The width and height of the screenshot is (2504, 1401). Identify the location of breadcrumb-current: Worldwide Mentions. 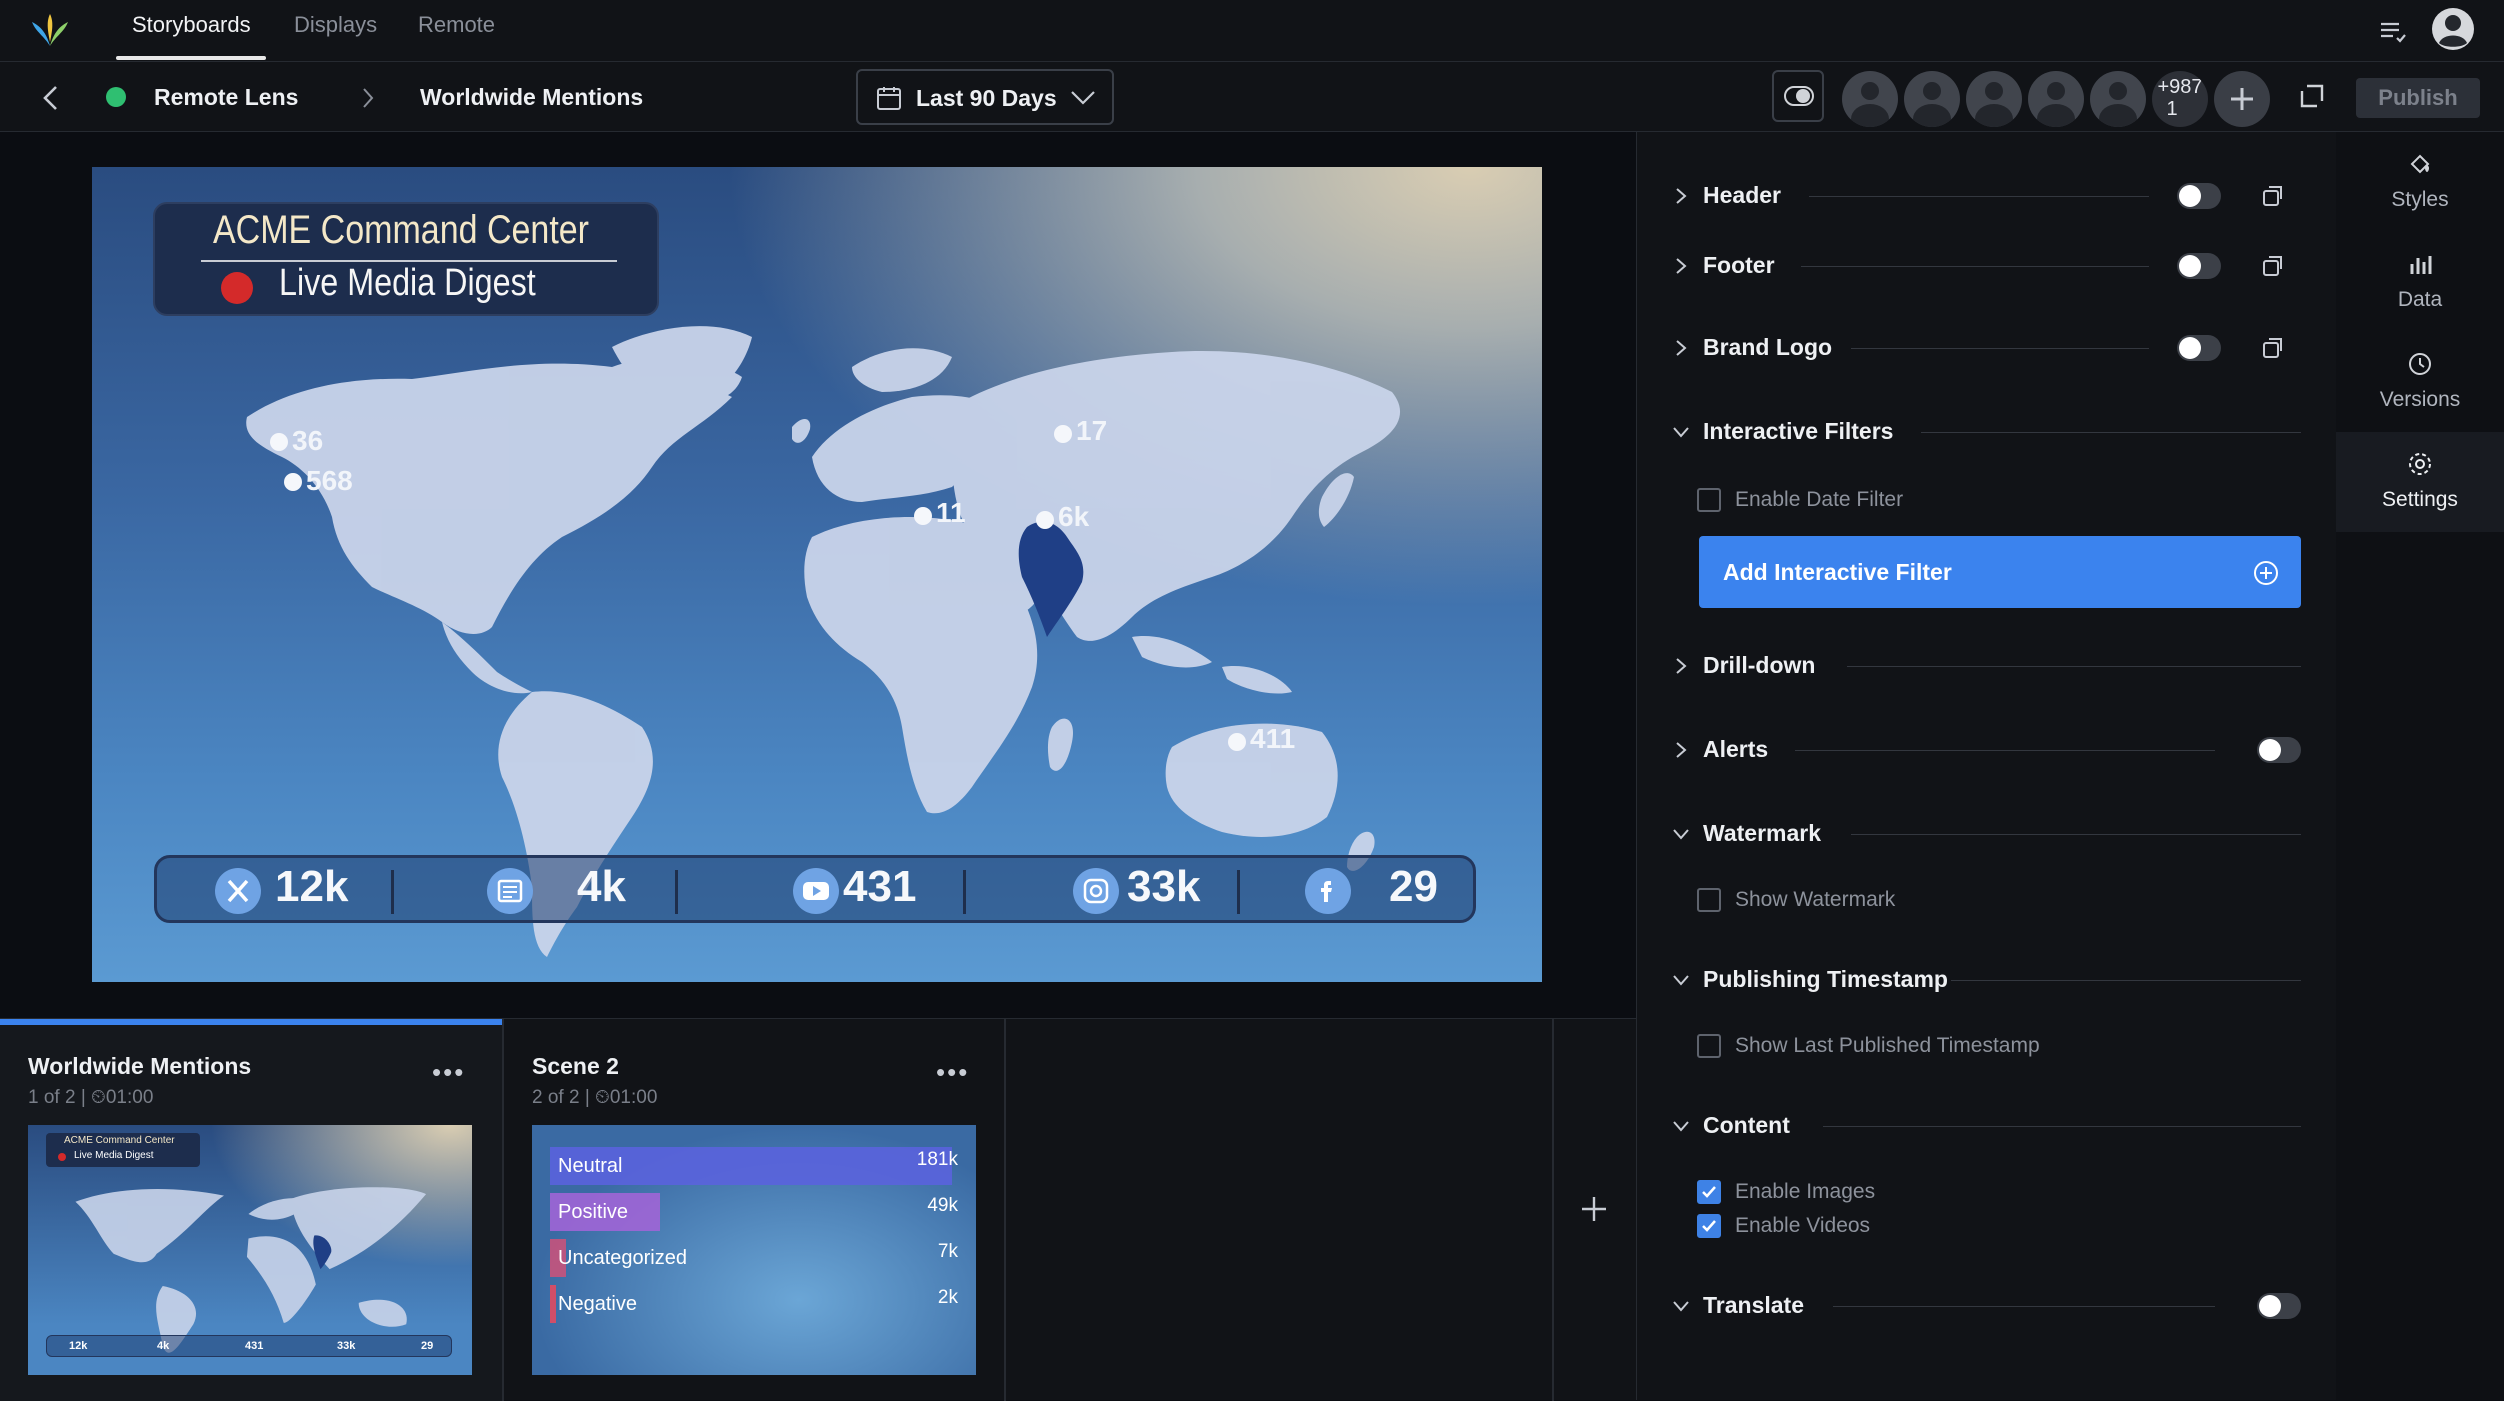
(532, 97).